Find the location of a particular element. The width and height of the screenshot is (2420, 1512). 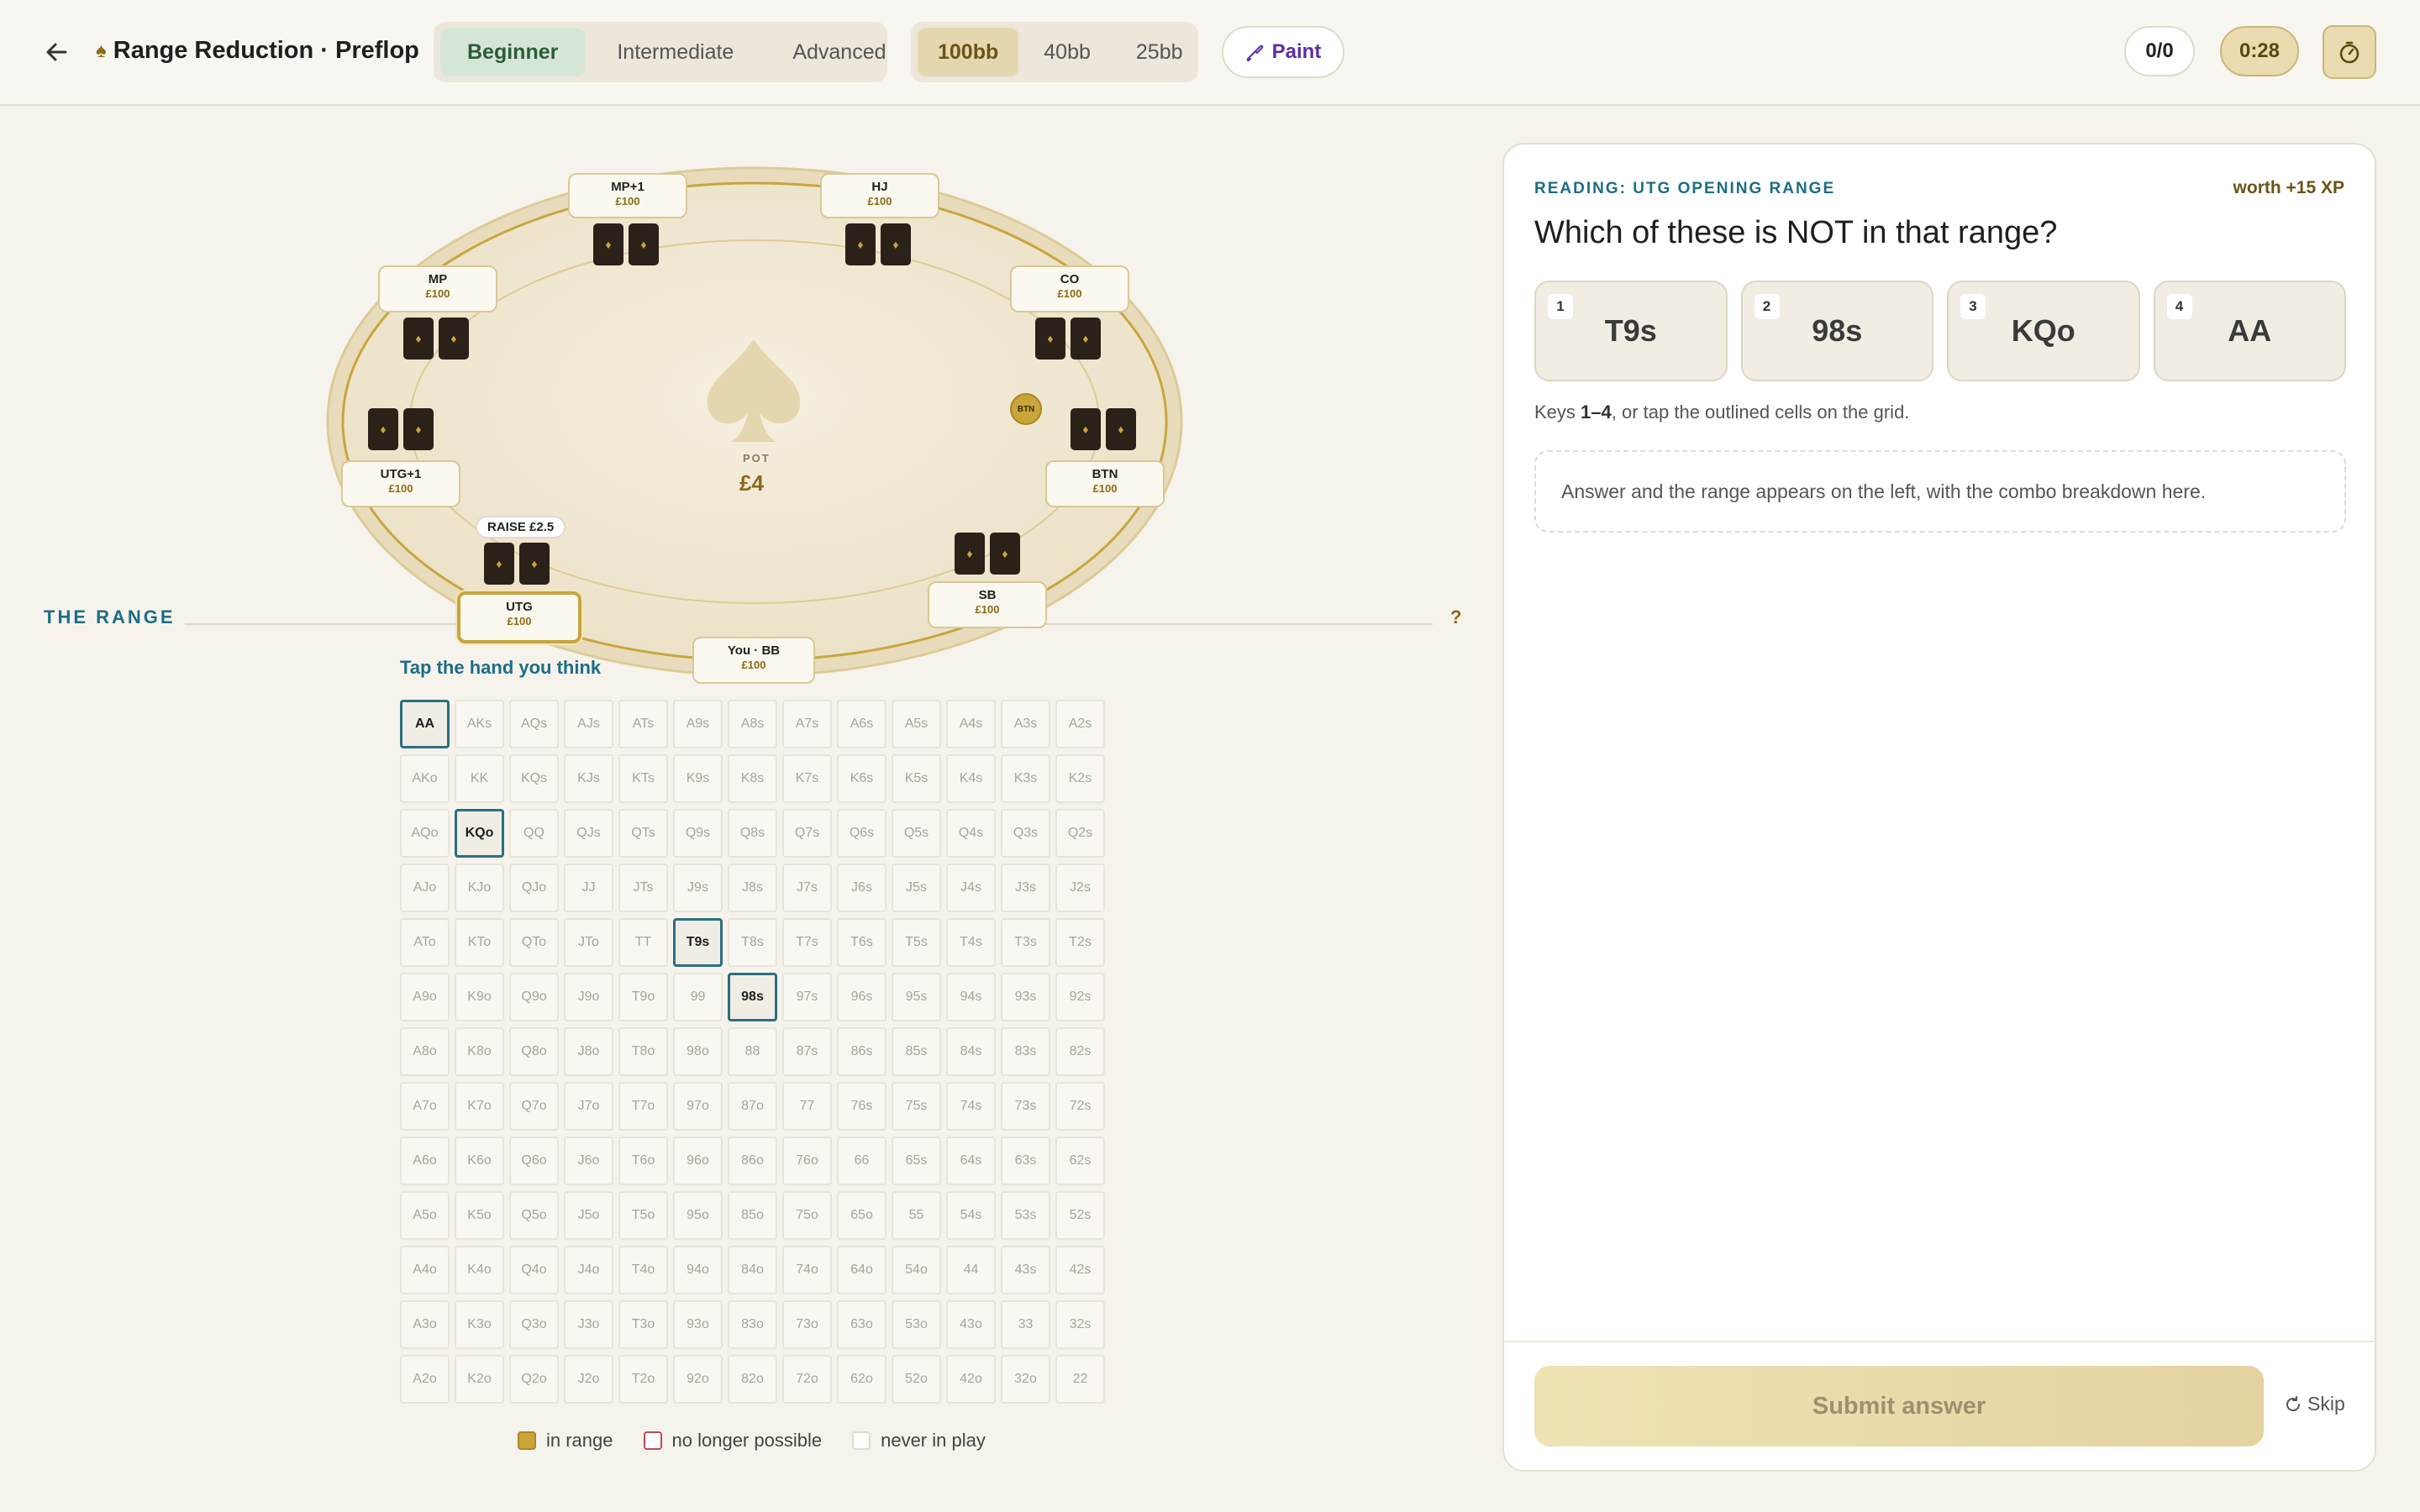

paint-button: Paint is located at coordinates (1283, 52).